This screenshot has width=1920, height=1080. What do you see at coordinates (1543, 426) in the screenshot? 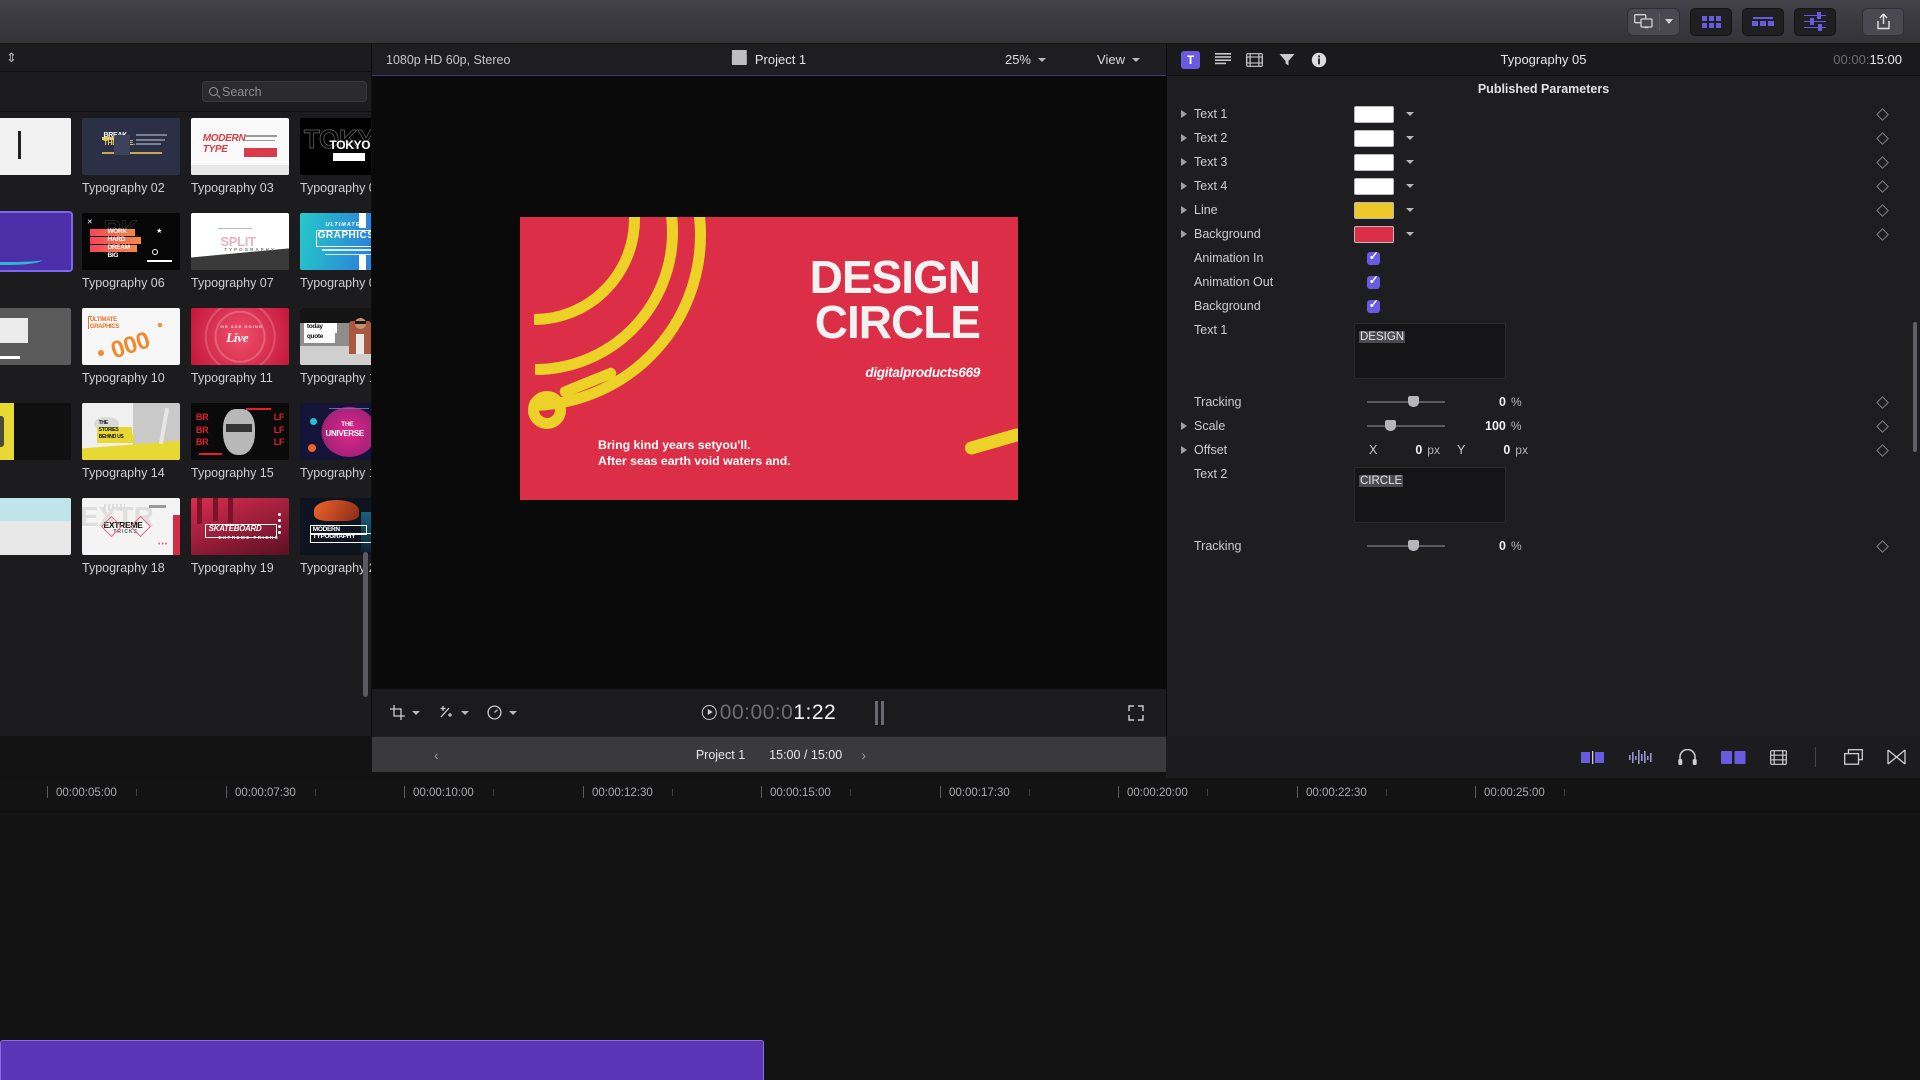
I see `param-row-scale: Scale 100 %` at bounding box center [1543, 426].